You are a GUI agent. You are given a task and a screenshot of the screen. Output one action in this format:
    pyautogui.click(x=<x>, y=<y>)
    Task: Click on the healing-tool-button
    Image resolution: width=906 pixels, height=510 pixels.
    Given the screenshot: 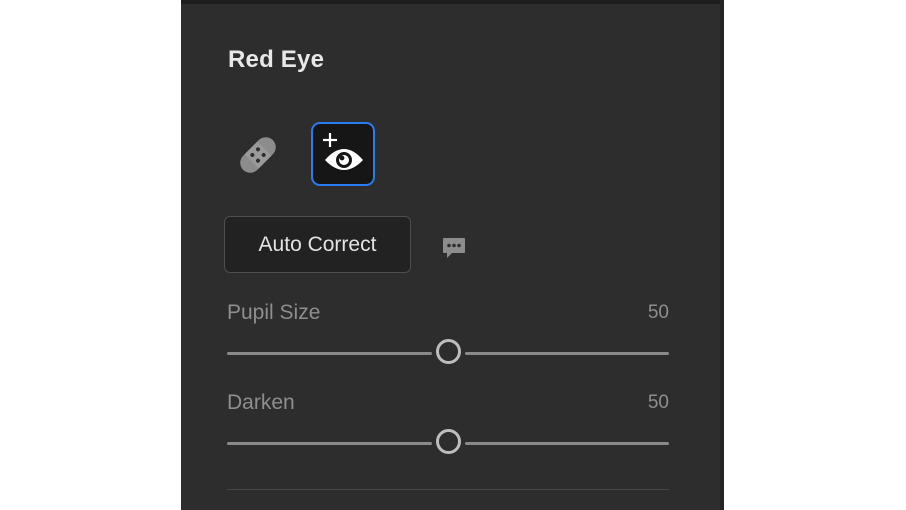 What is the action you would take?
    pyautogui.click(x=258, y=155)
    